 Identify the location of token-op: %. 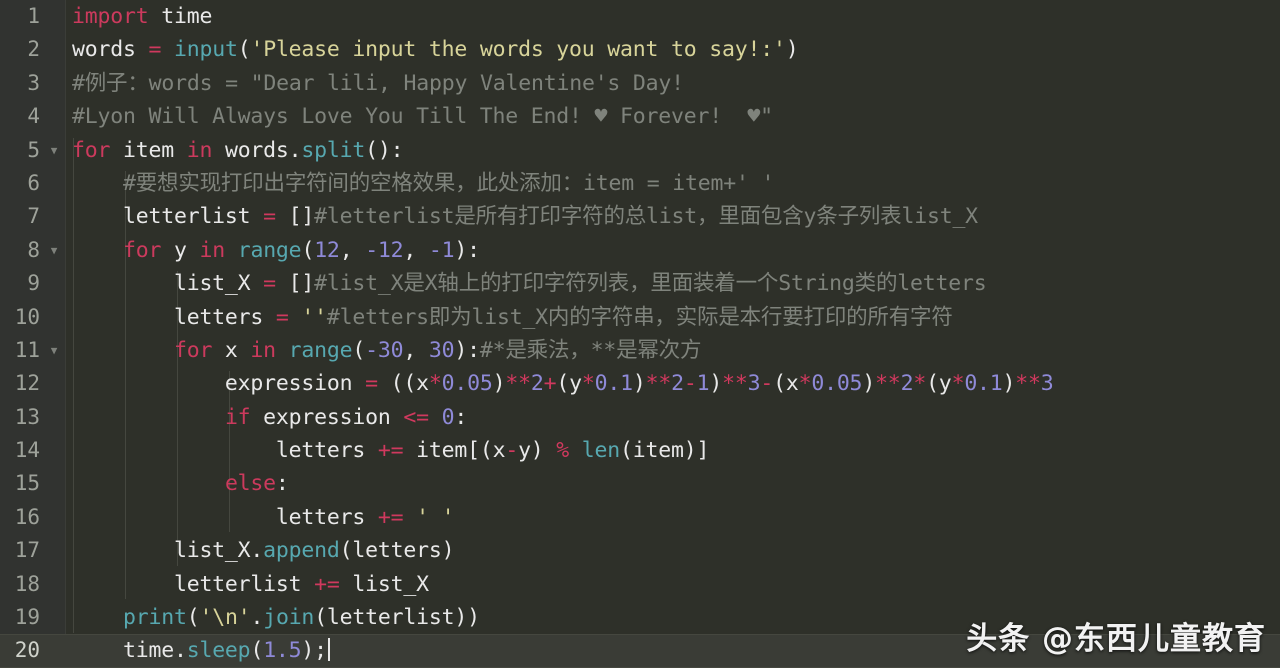
(563, 451).